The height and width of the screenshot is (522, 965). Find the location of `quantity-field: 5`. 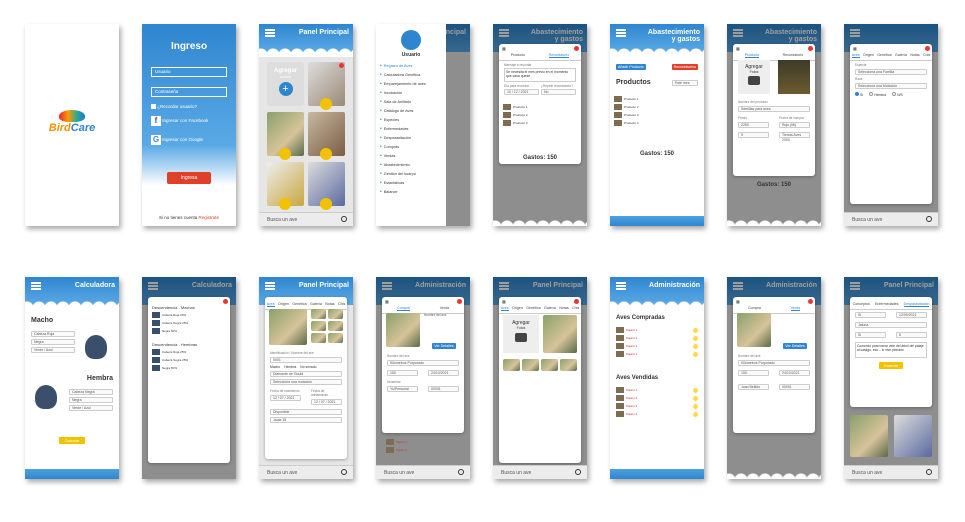

quantity-field: 5 is located at coordinates (753, 135).